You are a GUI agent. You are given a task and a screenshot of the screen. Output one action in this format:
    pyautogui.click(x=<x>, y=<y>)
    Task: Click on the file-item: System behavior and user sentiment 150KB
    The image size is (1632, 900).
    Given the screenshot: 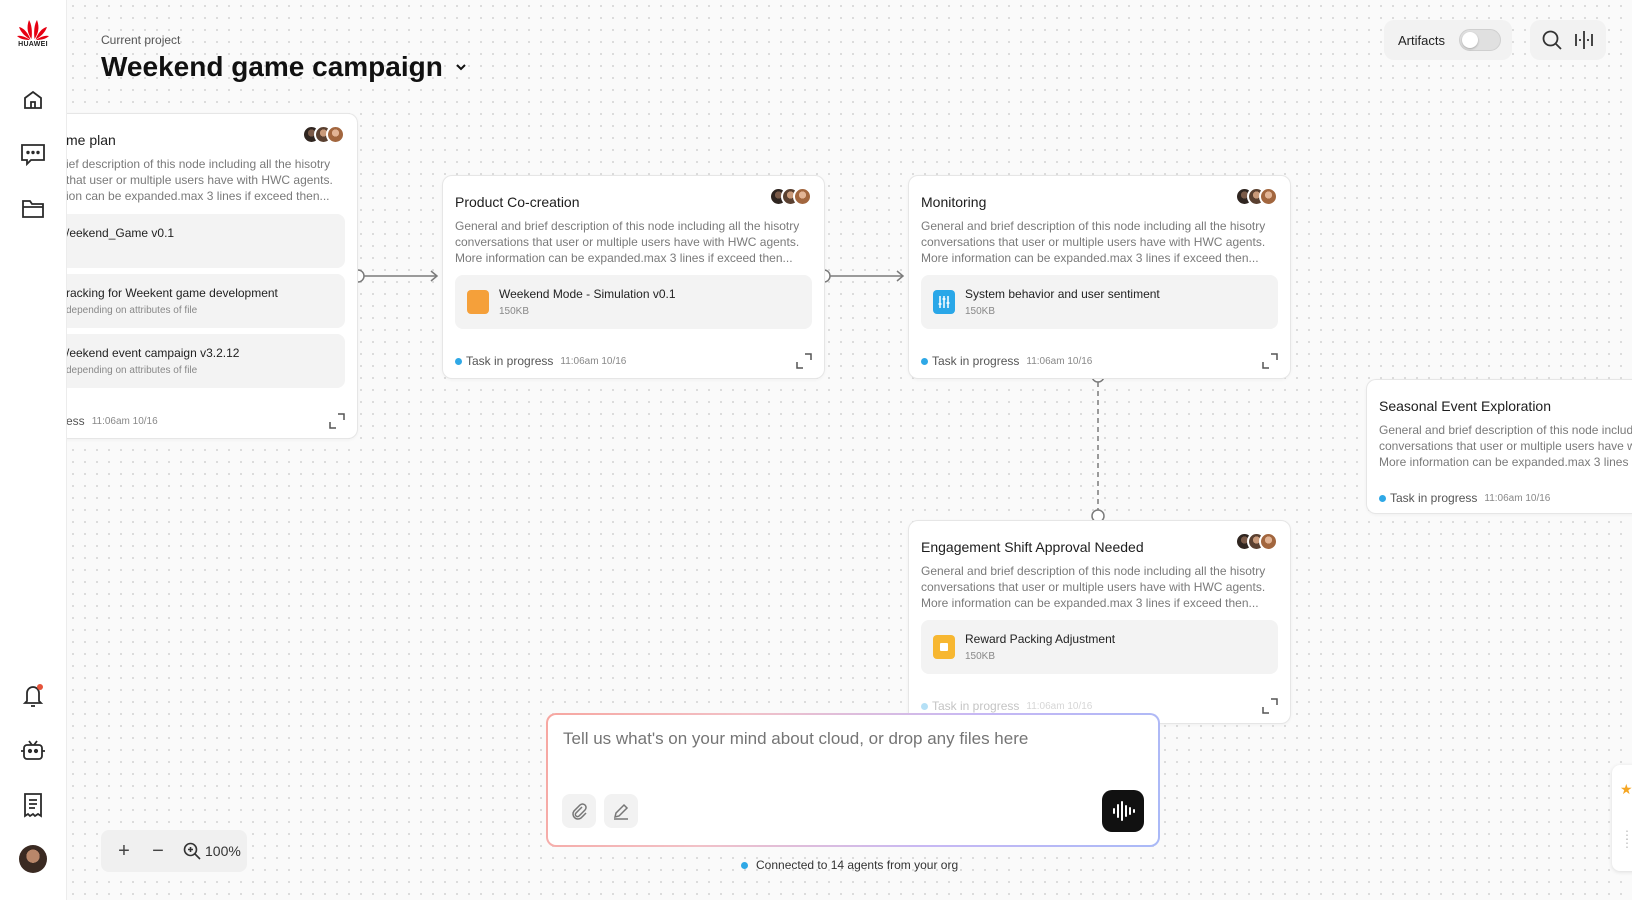 What is the action you would take?
    pyautogui.click(x=1099, y=302)
    